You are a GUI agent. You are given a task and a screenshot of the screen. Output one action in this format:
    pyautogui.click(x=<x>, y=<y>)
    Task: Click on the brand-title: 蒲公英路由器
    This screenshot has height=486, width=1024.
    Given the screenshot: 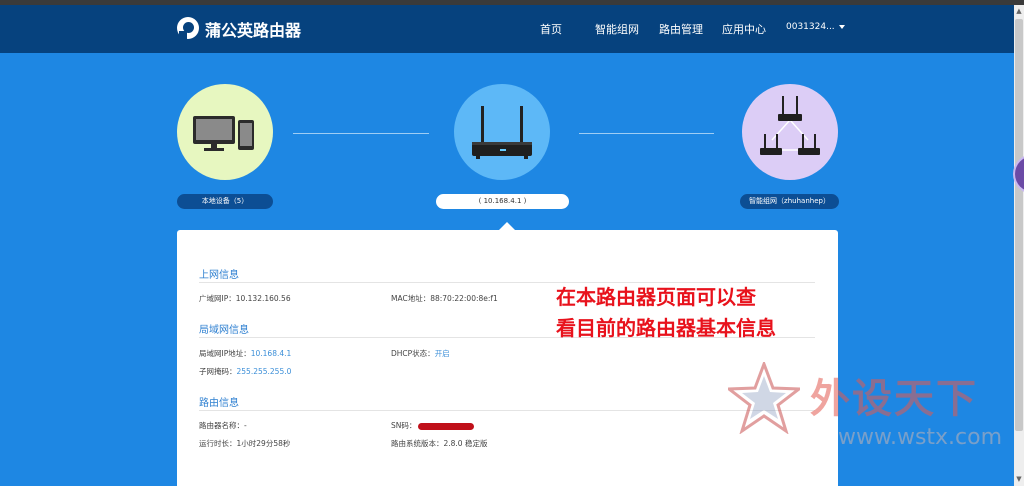 What is the action you would take?
    pyautogui.click(x=253, y=29)
    